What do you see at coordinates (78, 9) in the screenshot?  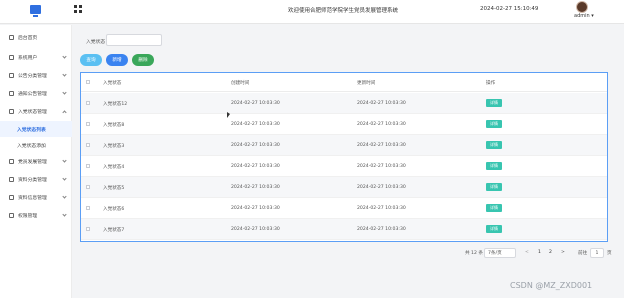 I see `grid-icon` at bounding box center [78, 9].